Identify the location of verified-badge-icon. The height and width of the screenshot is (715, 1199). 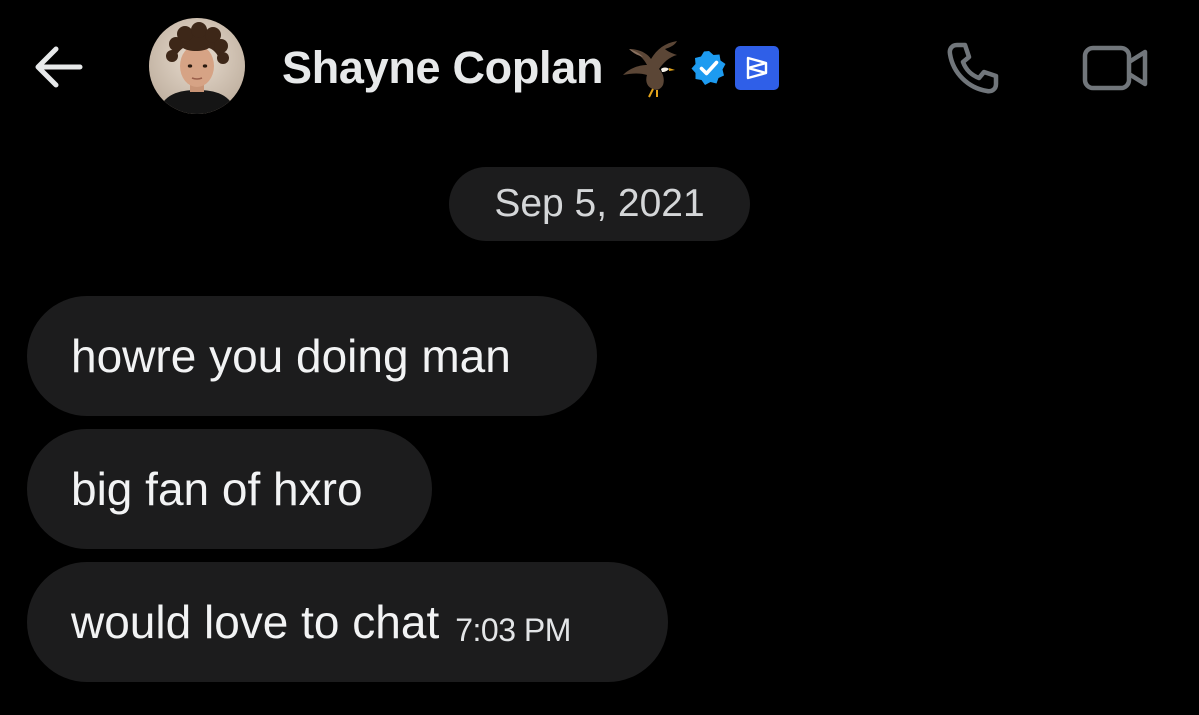
(708, 68).